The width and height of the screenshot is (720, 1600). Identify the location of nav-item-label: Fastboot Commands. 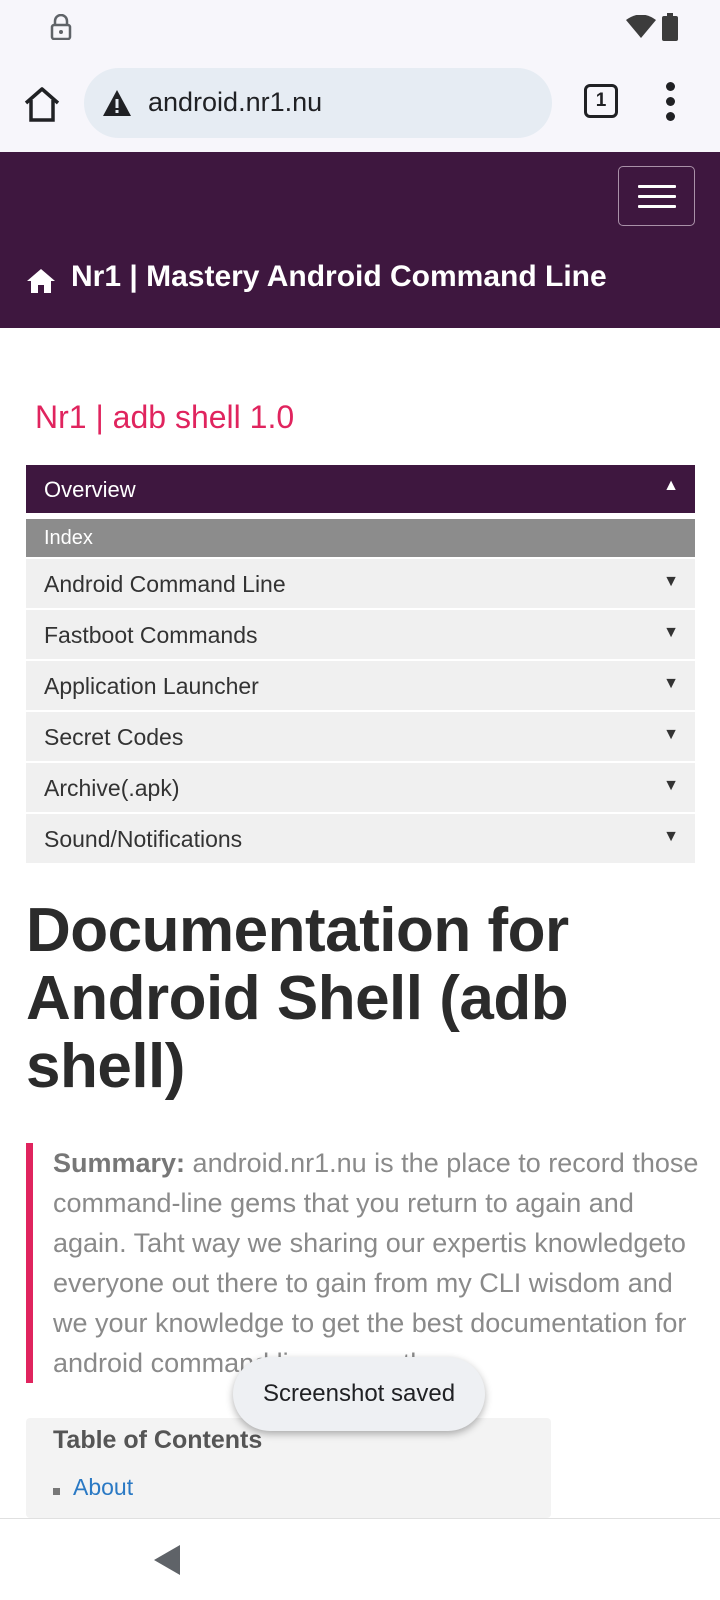
(151, 635).